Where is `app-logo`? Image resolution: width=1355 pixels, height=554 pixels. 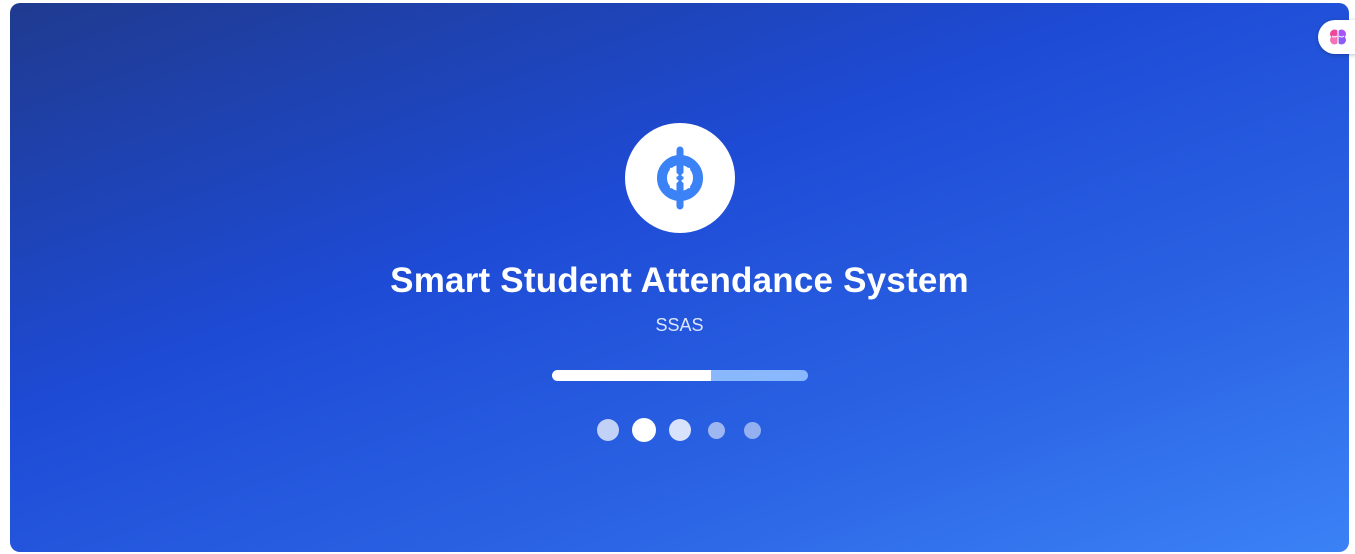 app-logo is located at coordinates (680, 178).